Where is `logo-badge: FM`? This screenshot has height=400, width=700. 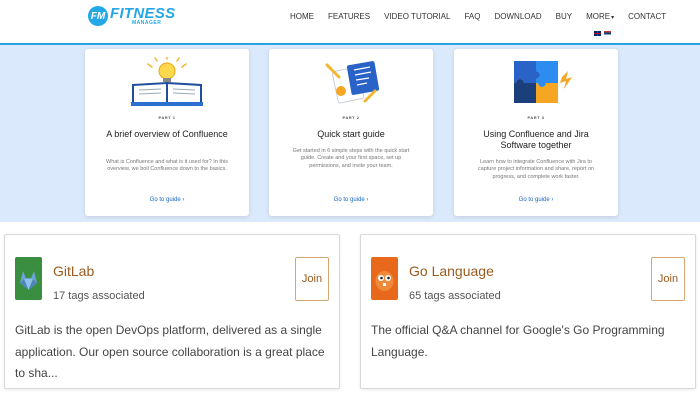
logo-badge: FM is located at coordinates (98, 16).